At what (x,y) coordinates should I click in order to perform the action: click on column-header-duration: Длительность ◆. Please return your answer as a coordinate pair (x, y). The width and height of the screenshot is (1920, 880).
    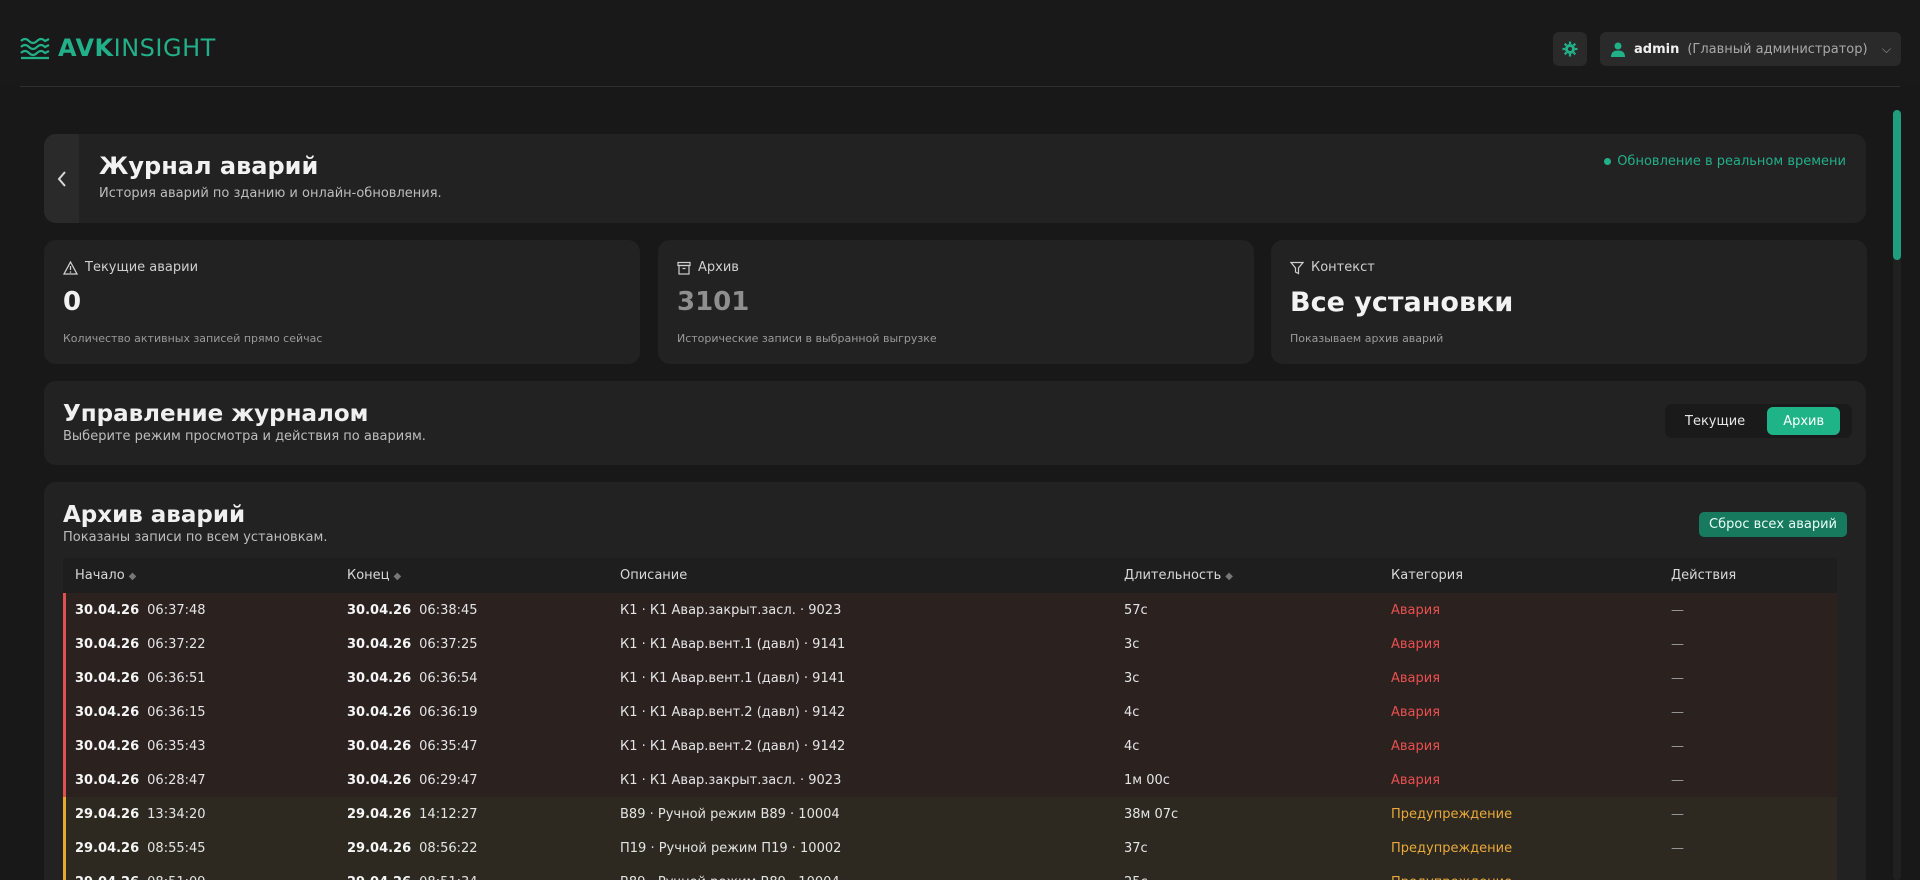
    Looking at the image, I should click on (1178, 575).